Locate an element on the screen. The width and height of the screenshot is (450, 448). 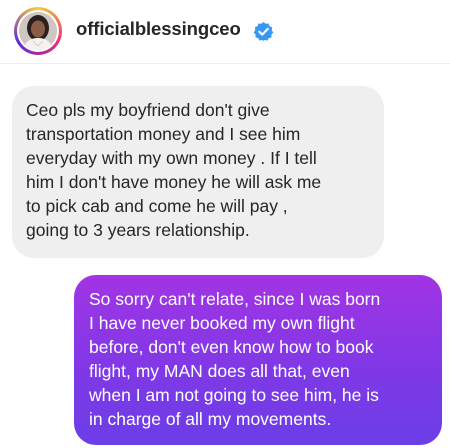
person-icon is located at coordinates (38, 31).